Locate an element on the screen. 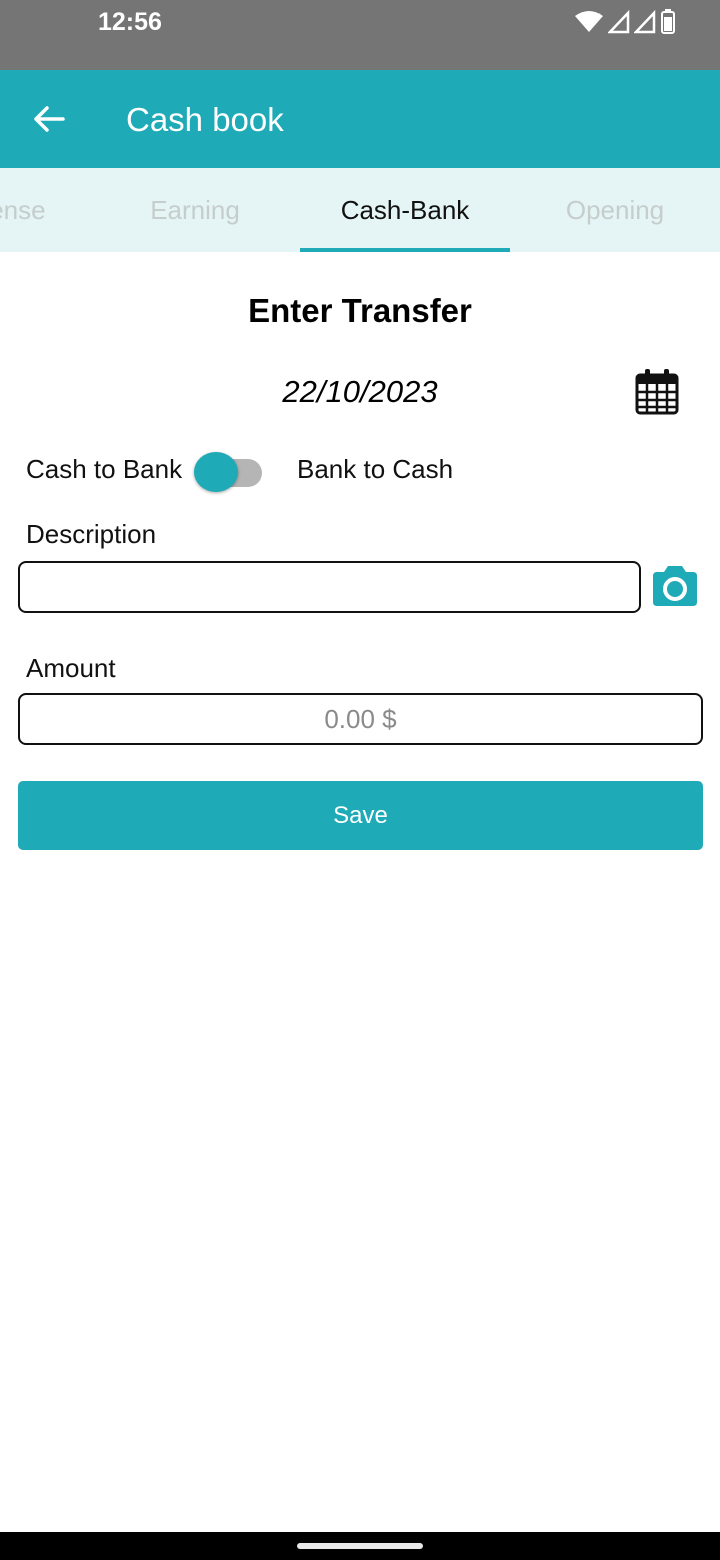 The width and height of the screenshot is (720, 1560). tab-opening: Opening is located at coordinates (615, 210).